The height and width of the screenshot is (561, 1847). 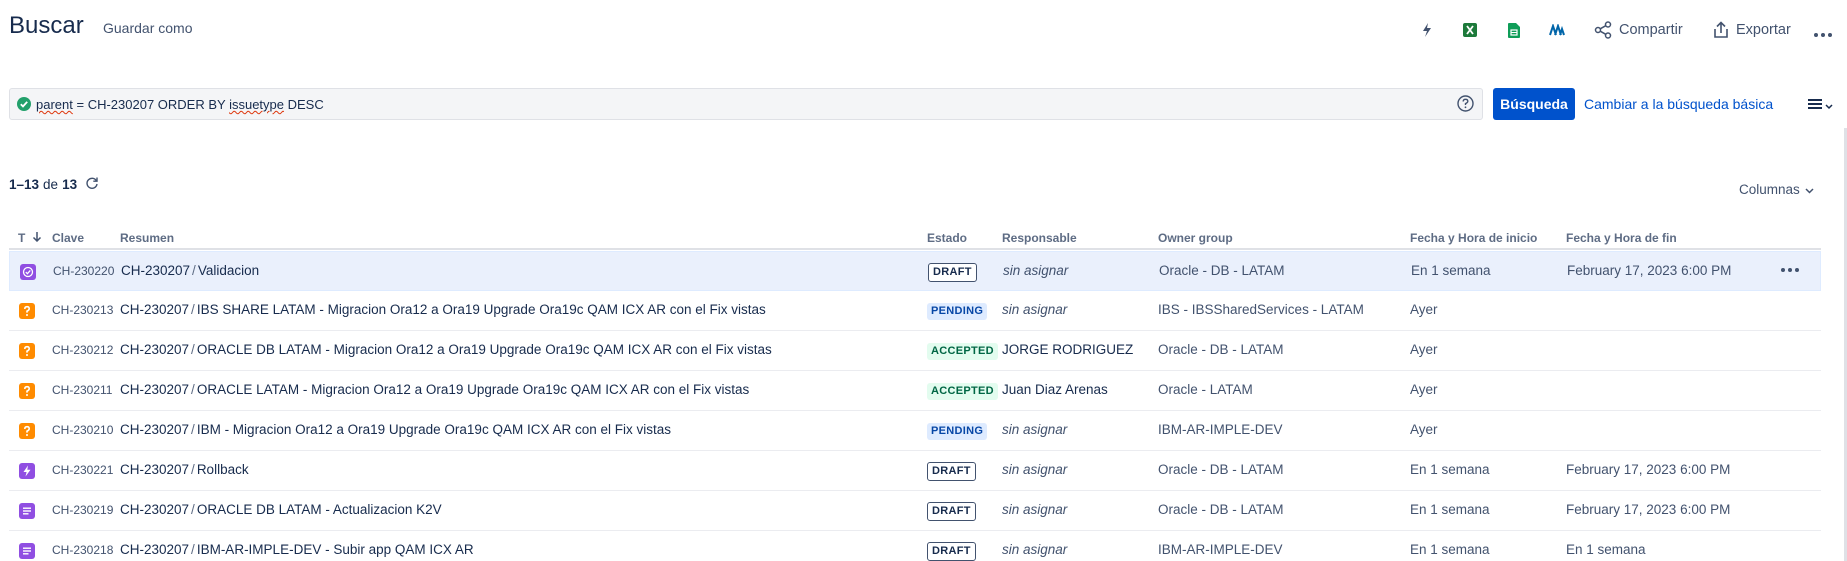 I want to click on export-icon, so click(x=1721, y=30).